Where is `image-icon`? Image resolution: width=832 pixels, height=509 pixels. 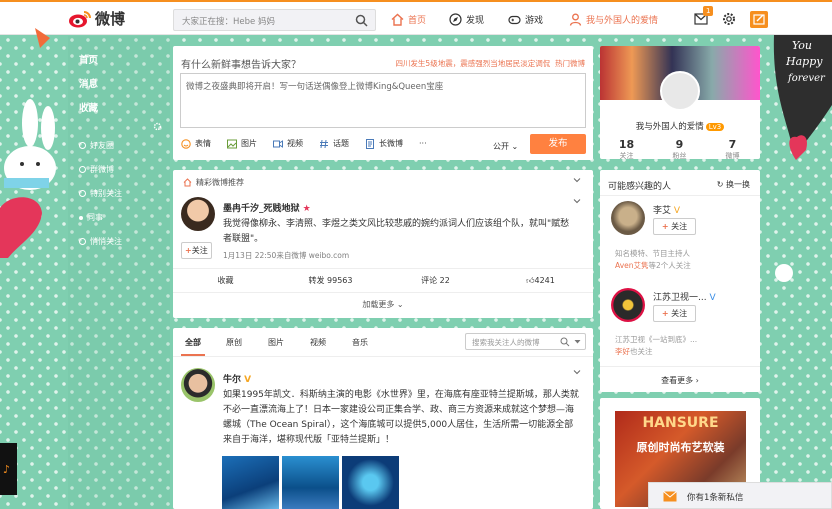
image-icon is located at coordinates (232, 143).